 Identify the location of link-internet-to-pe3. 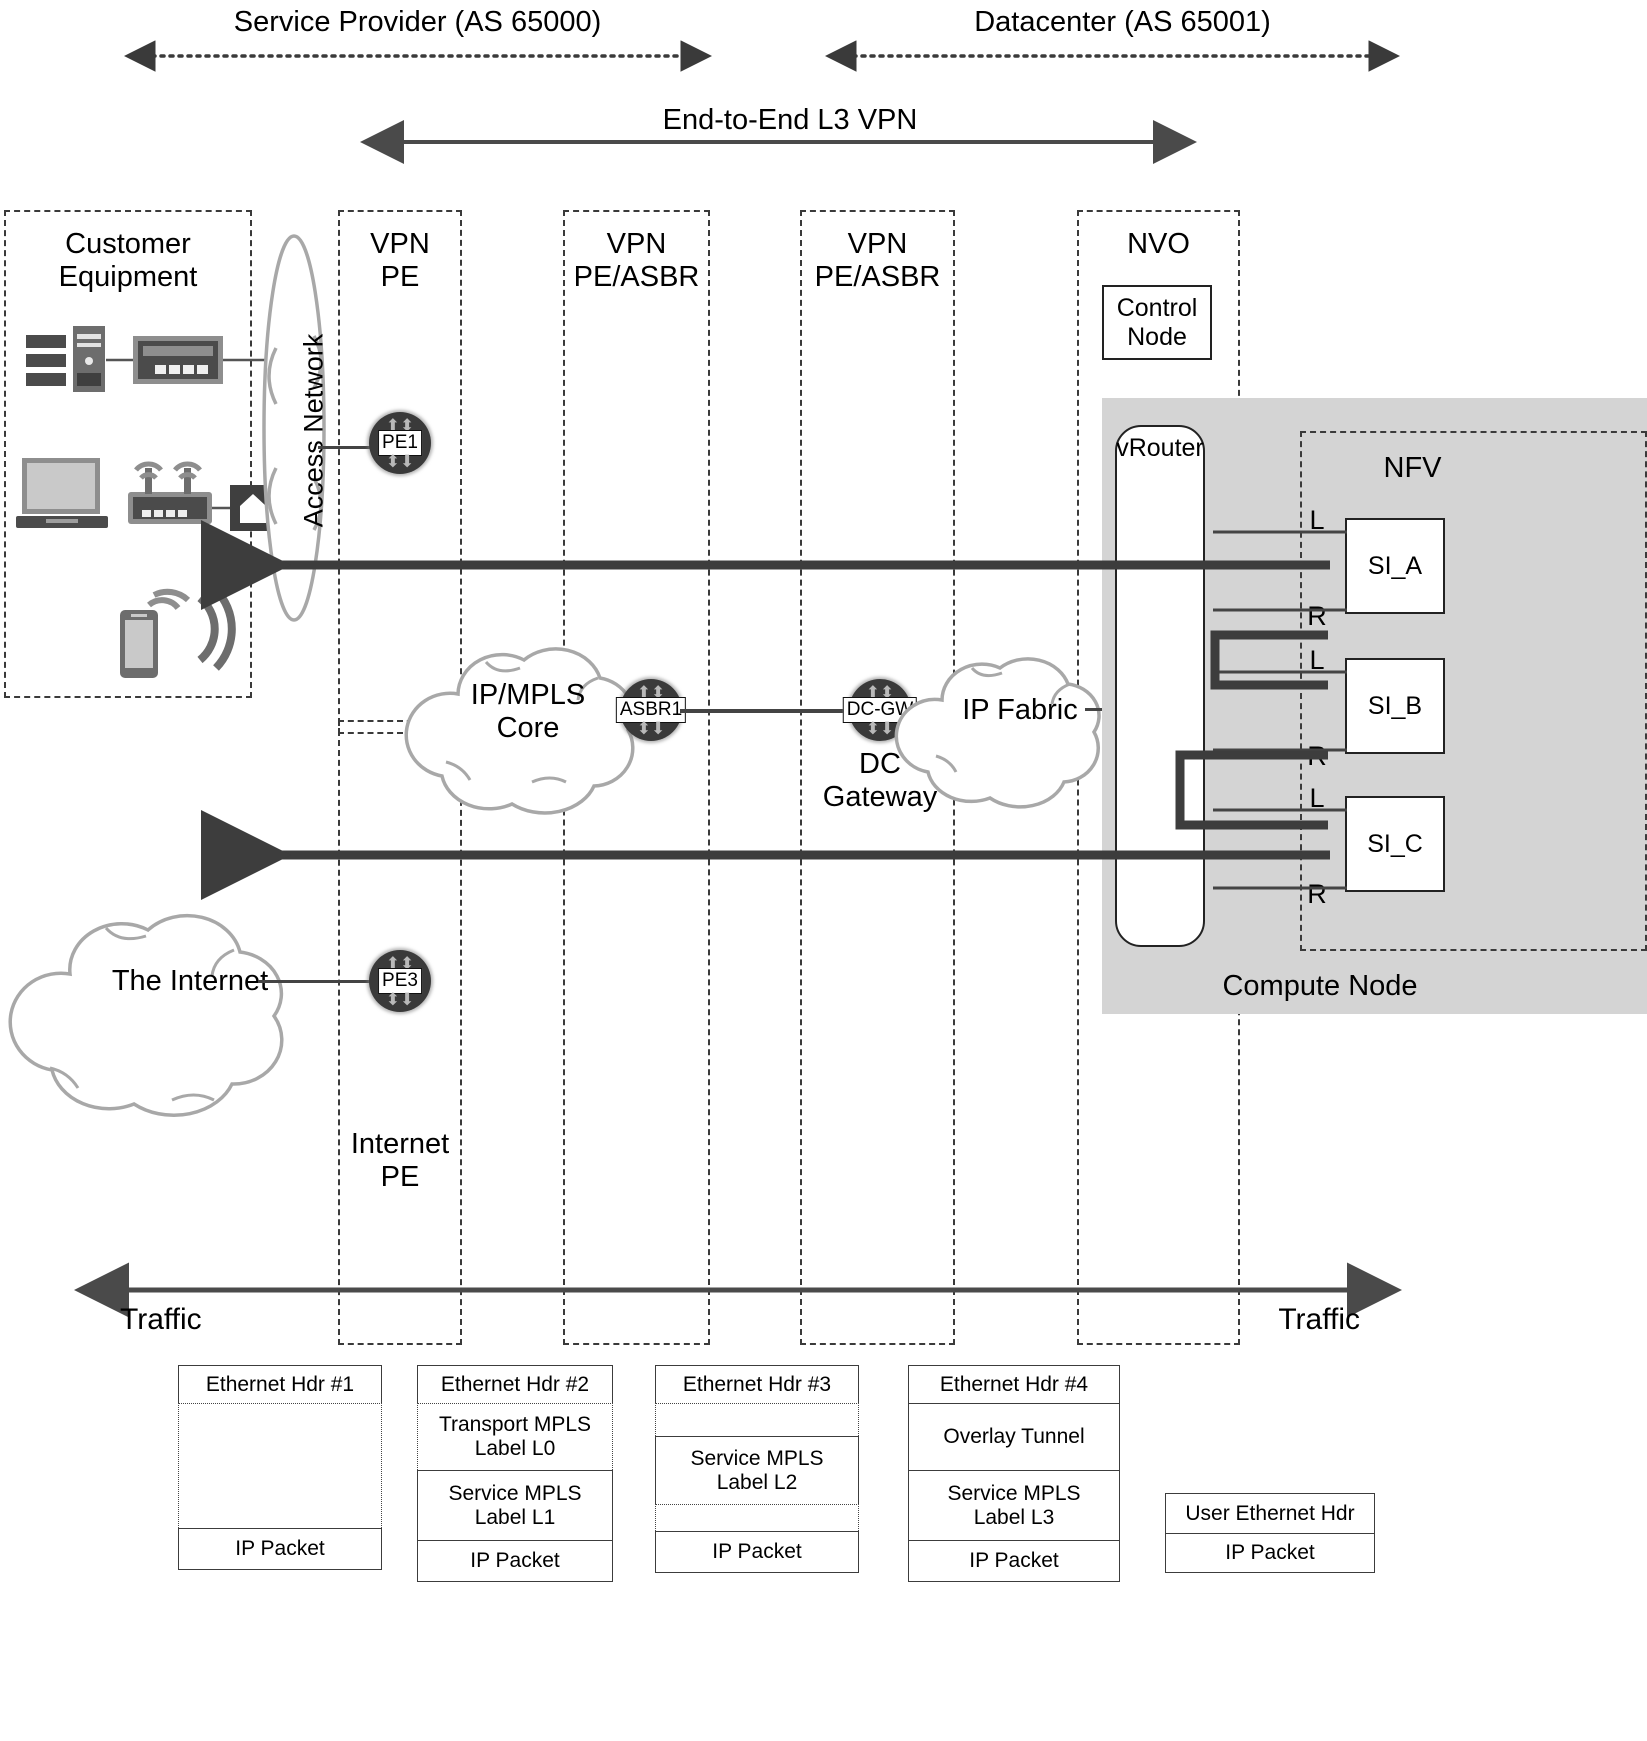
(316, 981).